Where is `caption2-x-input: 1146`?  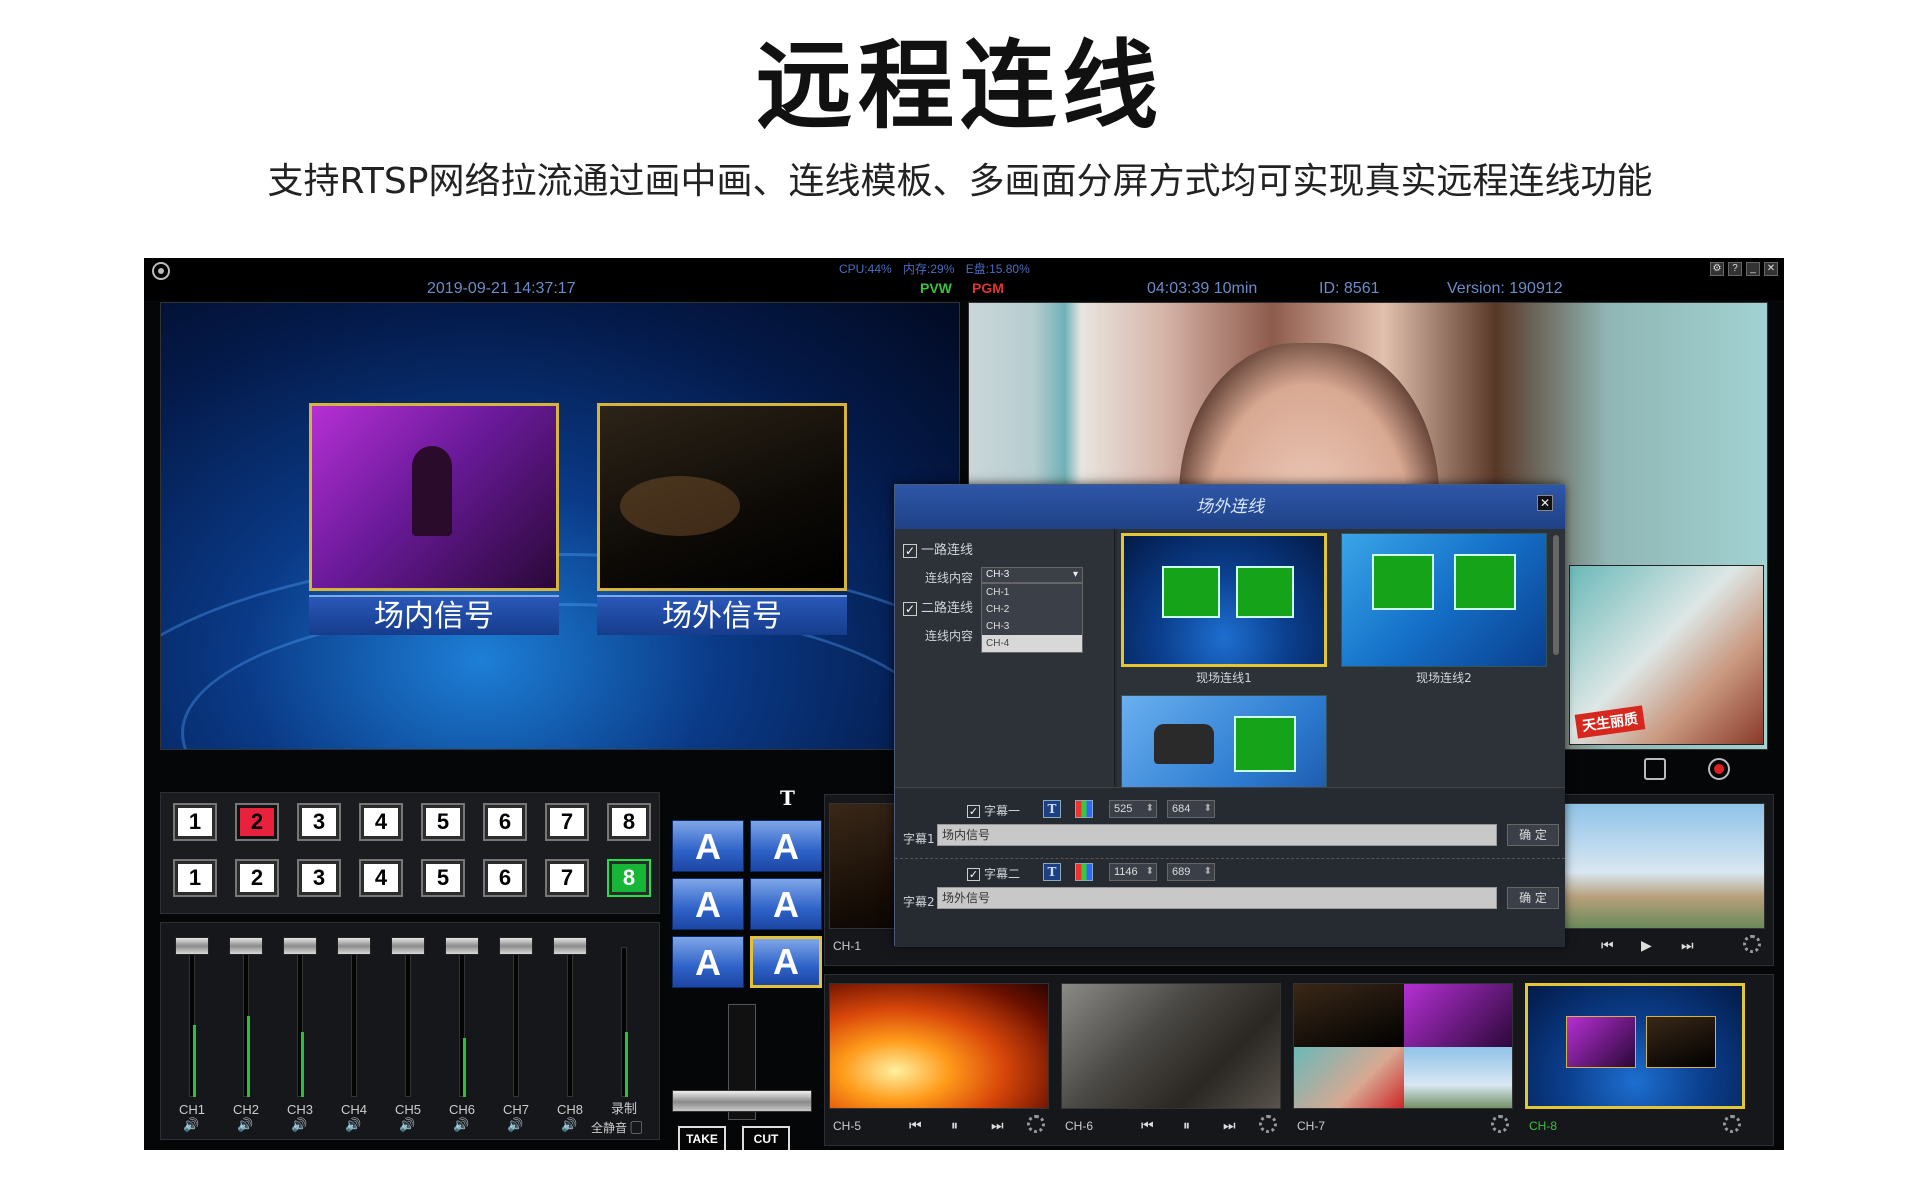 caption2-x-input: 1146 is located at coordinates (1133, 872).